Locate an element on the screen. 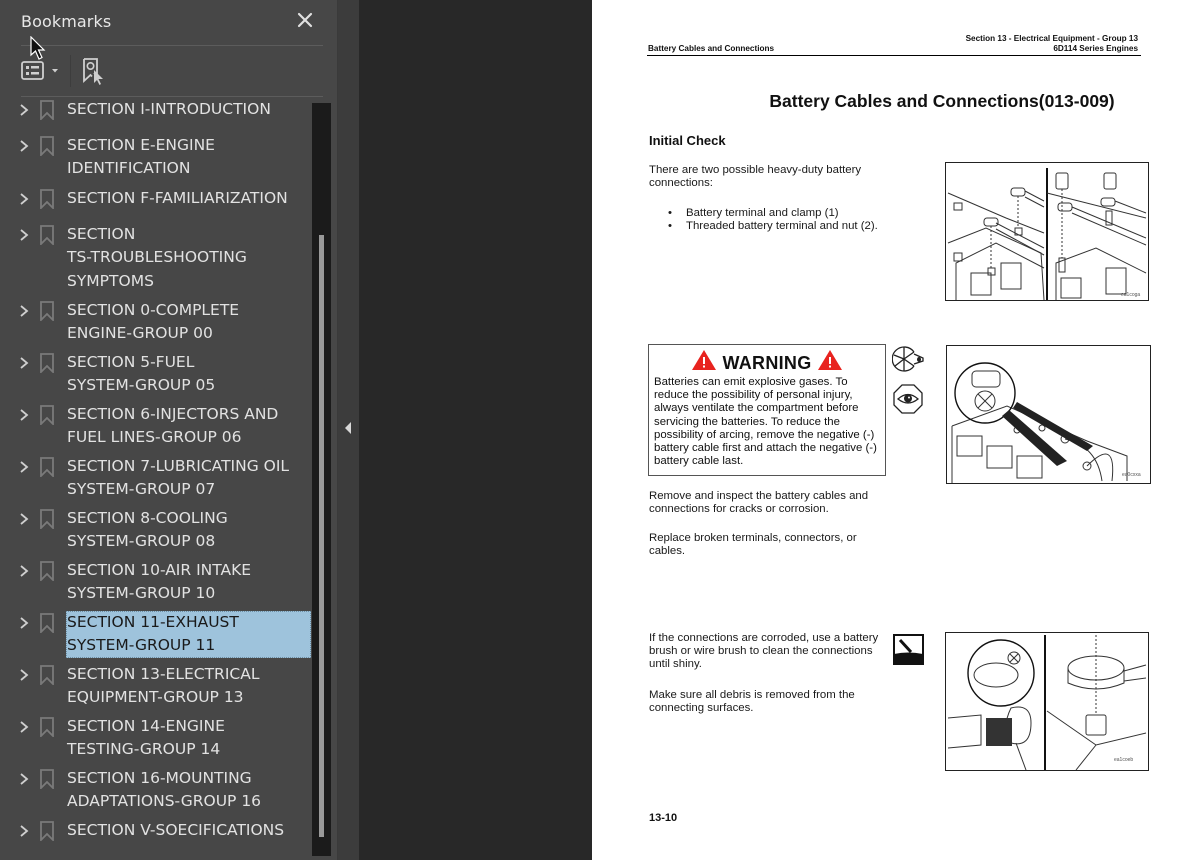 The height and width of the screenshot is (860, 1200). find-current-bookmark-button is located at coordinates (95, 71).